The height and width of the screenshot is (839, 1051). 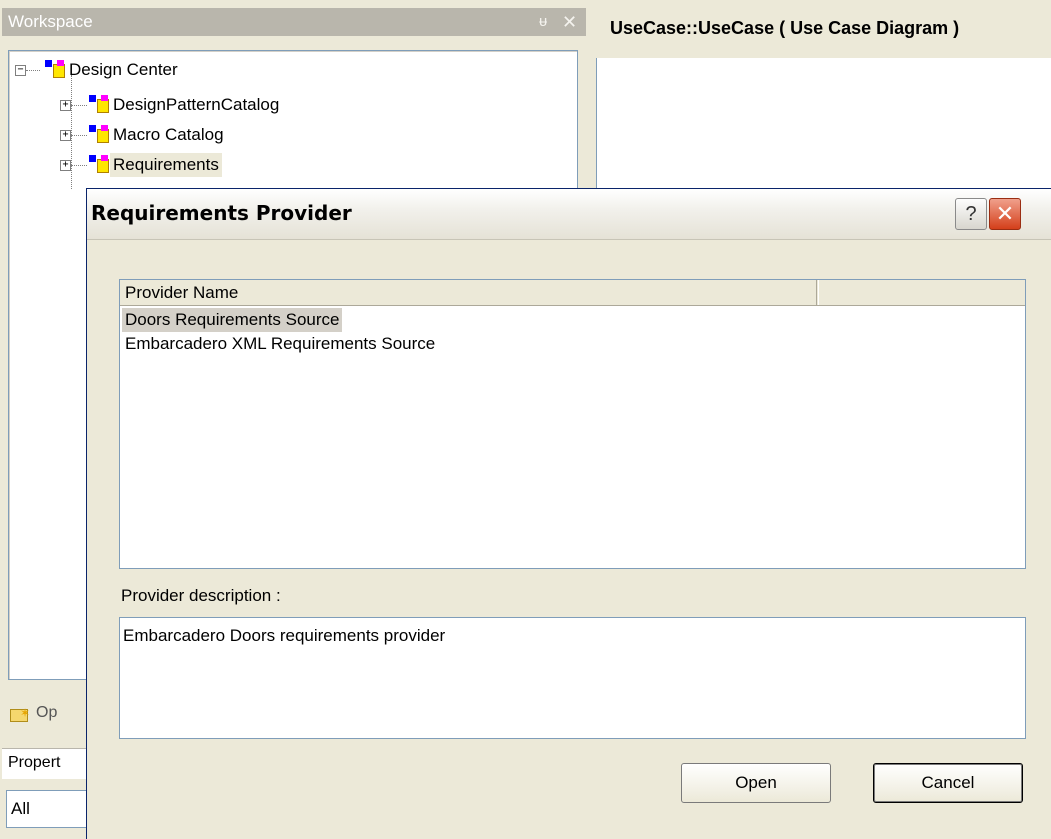 I want to click on tree-item-macro-catalog: + Macro Catalog, so click(x=289, y=135).